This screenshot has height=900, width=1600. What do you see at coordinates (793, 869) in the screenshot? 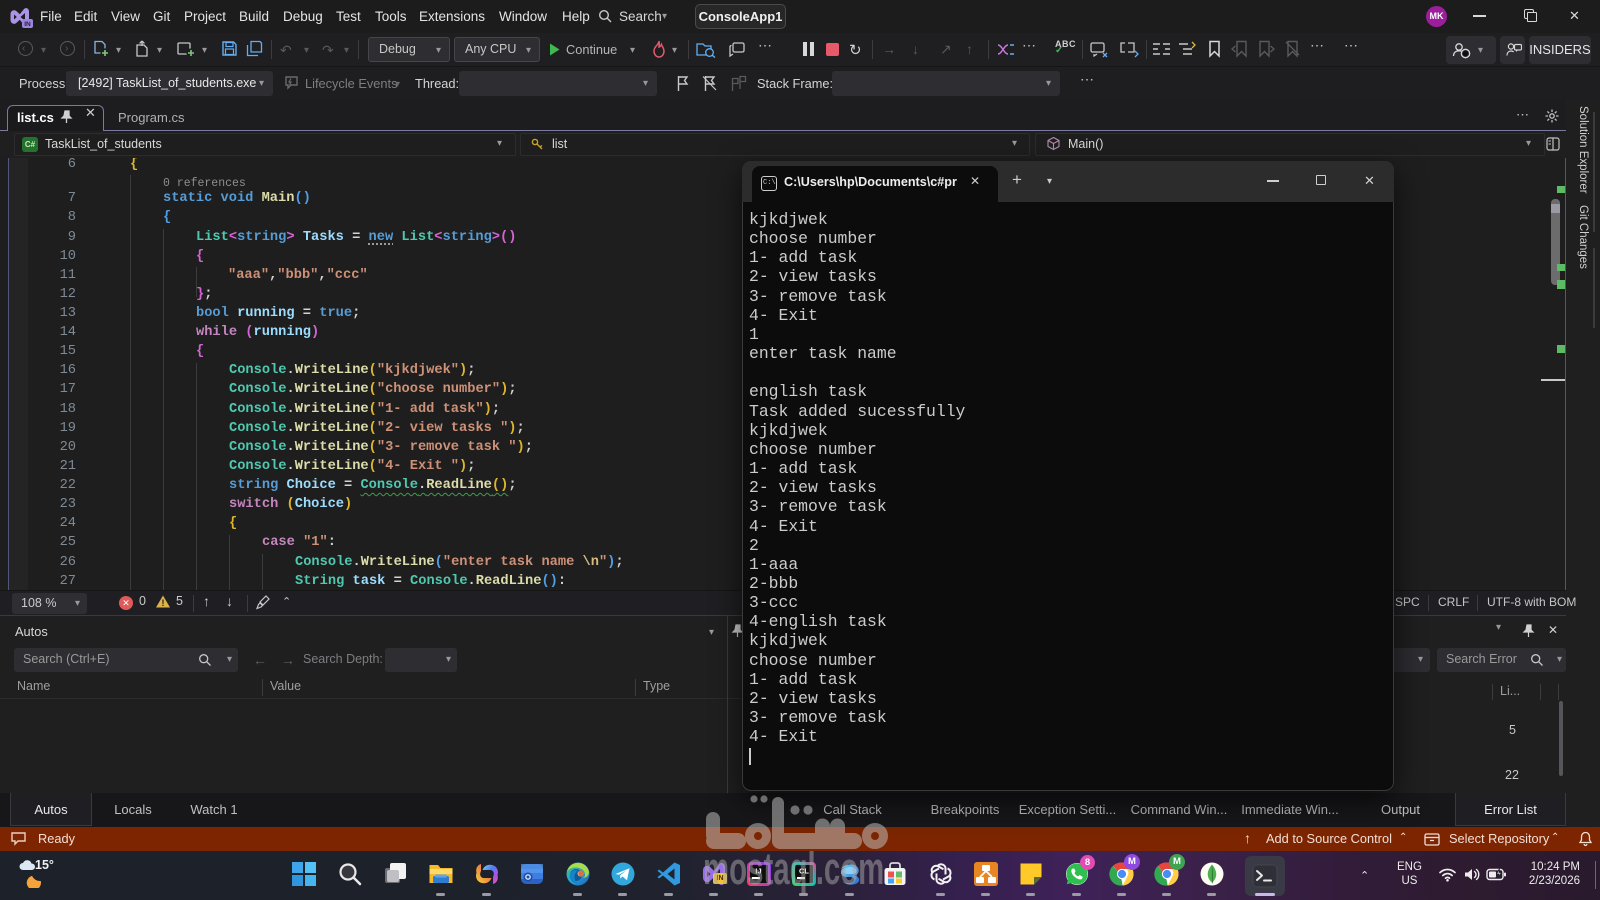
I see `svg-text: mostaql.com` at bounding box center [793, 869].